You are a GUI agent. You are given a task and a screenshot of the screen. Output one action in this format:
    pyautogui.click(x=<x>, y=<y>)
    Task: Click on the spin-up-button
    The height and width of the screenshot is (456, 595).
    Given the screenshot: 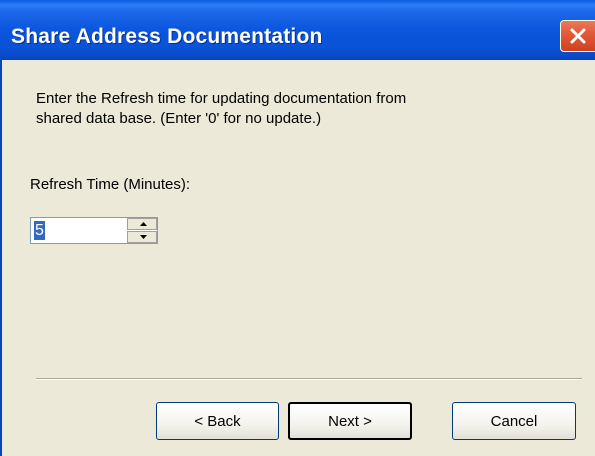 What is the action you would take?
    pyautogui.click(x=142, y=224)
    